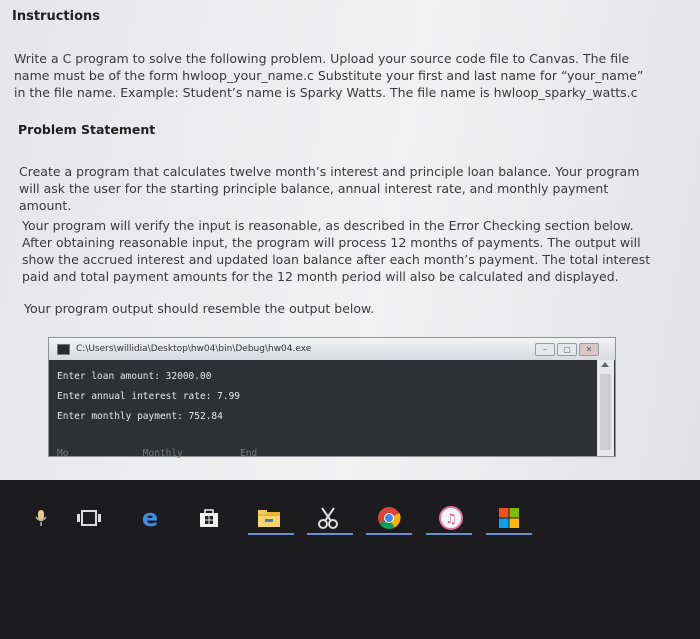 The image size is (700, 639). What do you see at coordinates (350, 520) in the screenshot?
I see `taskbar: e ♫` at bounding box center [350, 520].